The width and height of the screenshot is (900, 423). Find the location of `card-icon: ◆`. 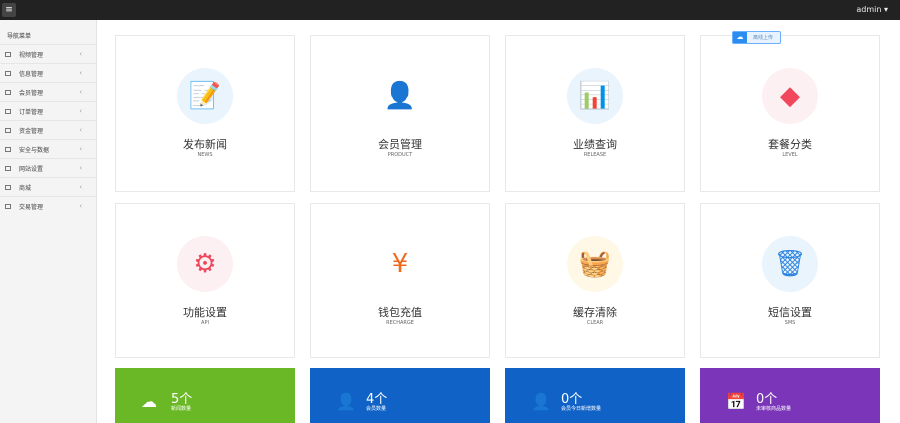

card-icon: ◆ is located at coordinates (790, 96).